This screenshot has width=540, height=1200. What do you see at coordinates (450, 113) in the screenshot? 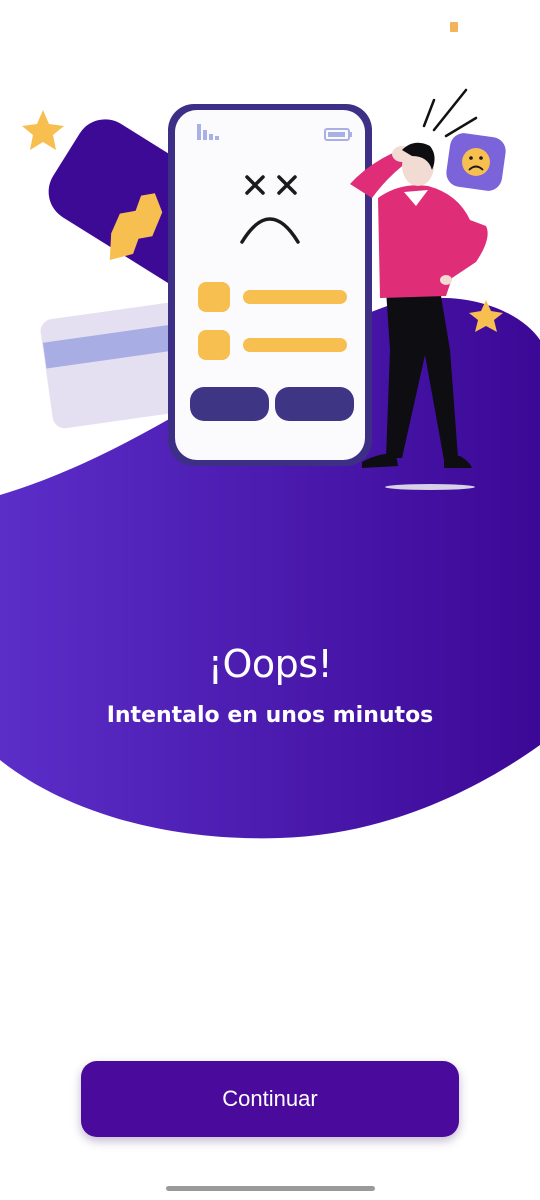
I see `stress-lines-graphic` at bounding box center [450, 113].